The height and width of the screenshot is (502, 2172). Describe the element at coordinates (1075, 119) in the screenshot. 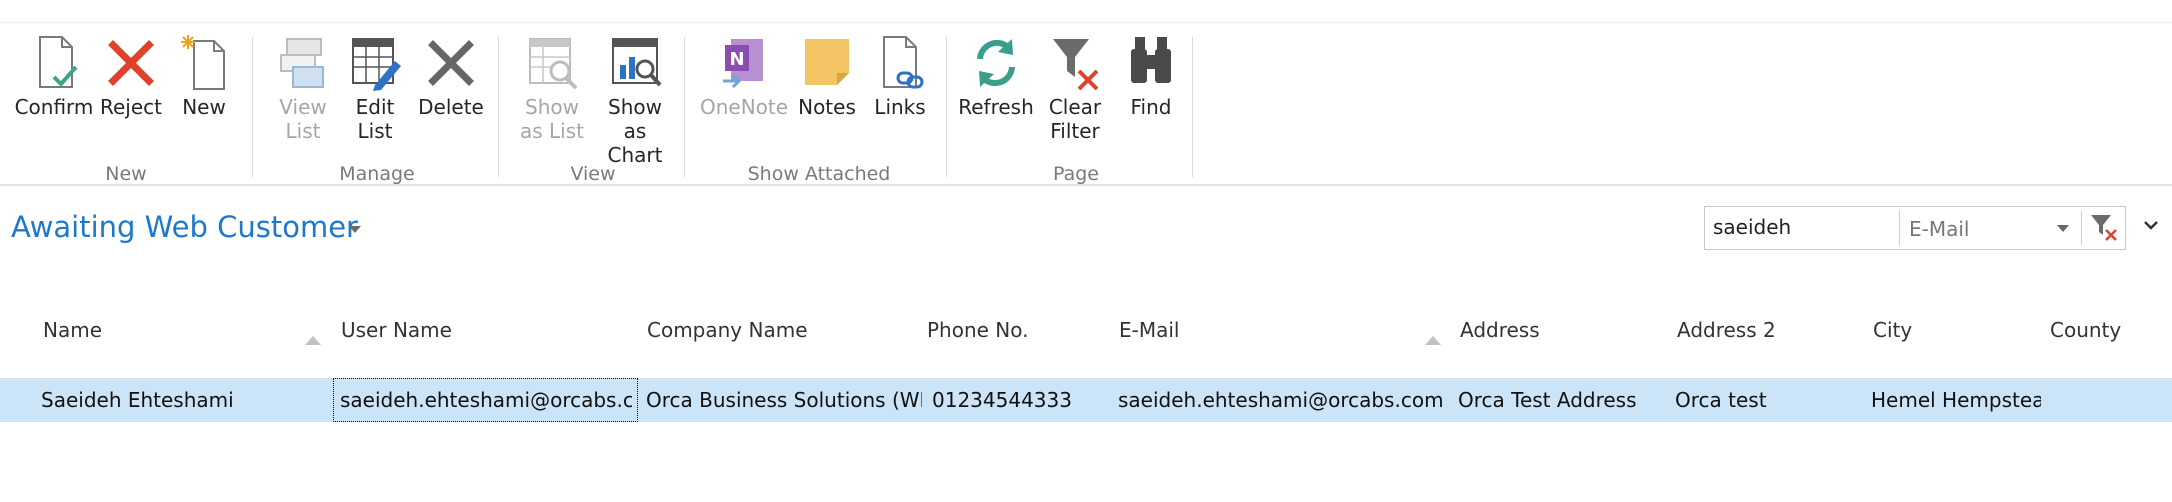

I see `clear-filter-label: Clear Filter` at that location.